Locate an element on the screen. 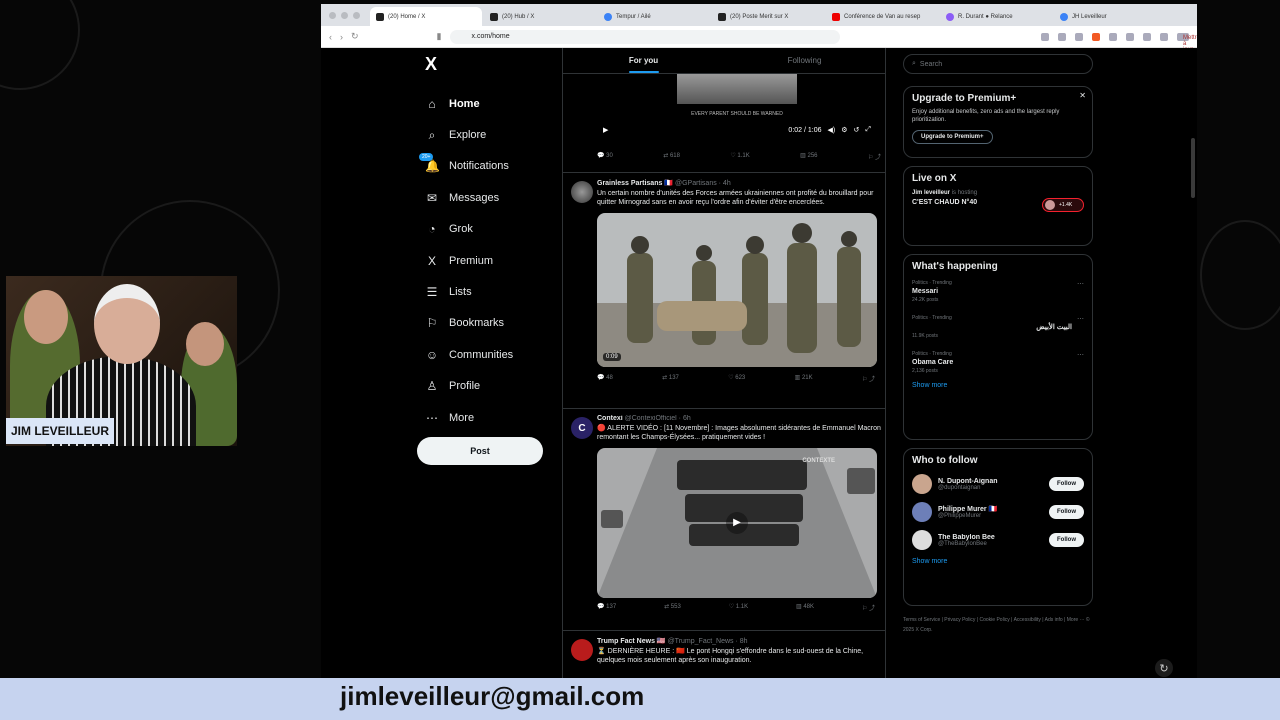 The width and height of the screenshot is (1280, 720). browser-tab: JH Leveilleur is located at coordinates (1110, 16).